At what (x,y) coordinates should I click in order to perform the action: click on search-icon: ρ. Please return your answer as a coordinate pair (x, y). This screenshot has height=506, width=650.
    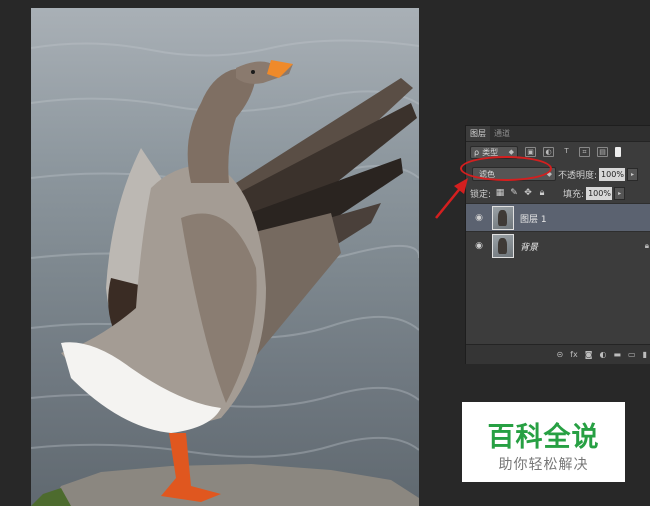
    Looking at the image, I should click on (477, 152).